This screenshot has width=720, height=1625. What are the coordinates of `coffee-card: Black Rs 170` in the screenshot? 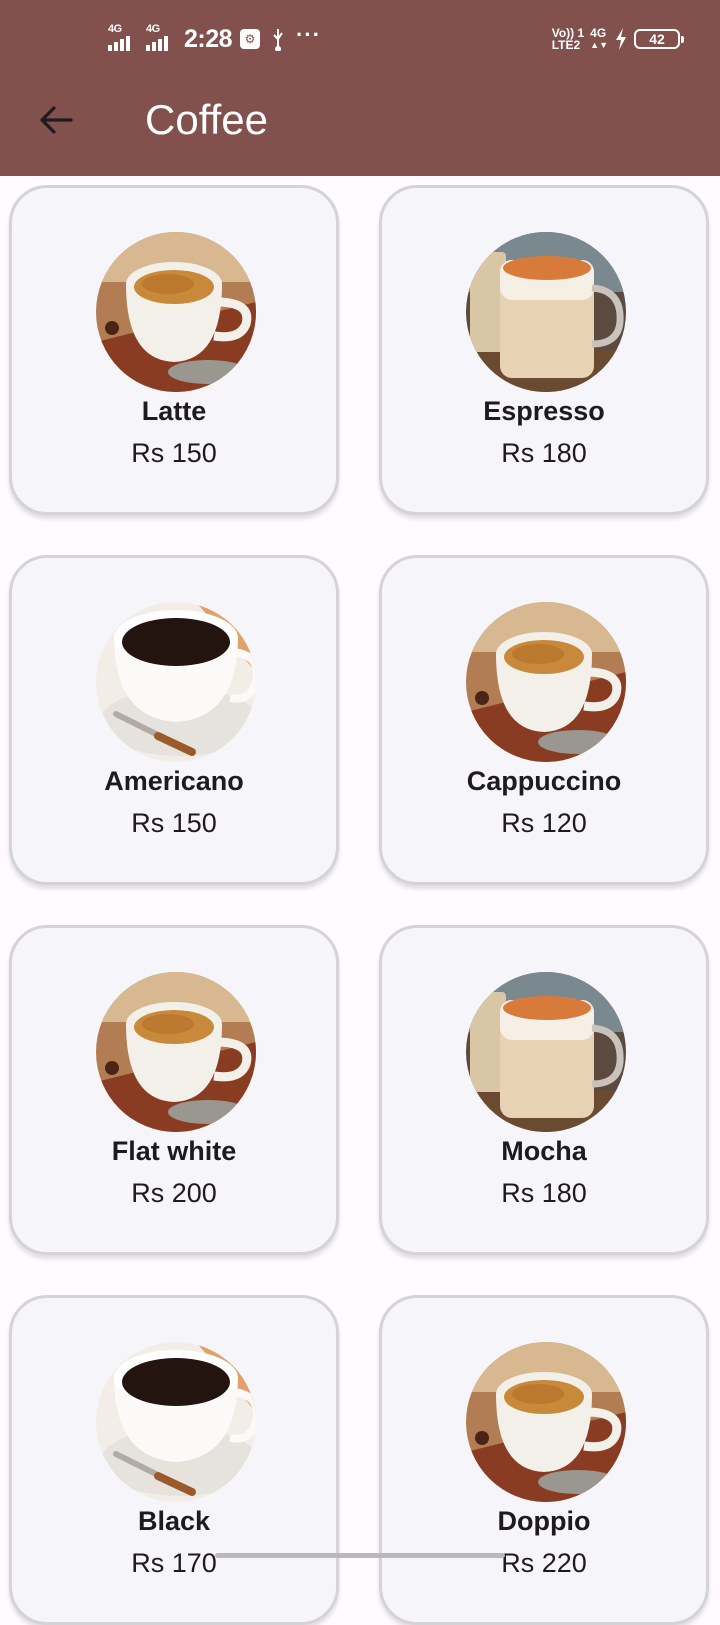 It's located at (174, 1460).